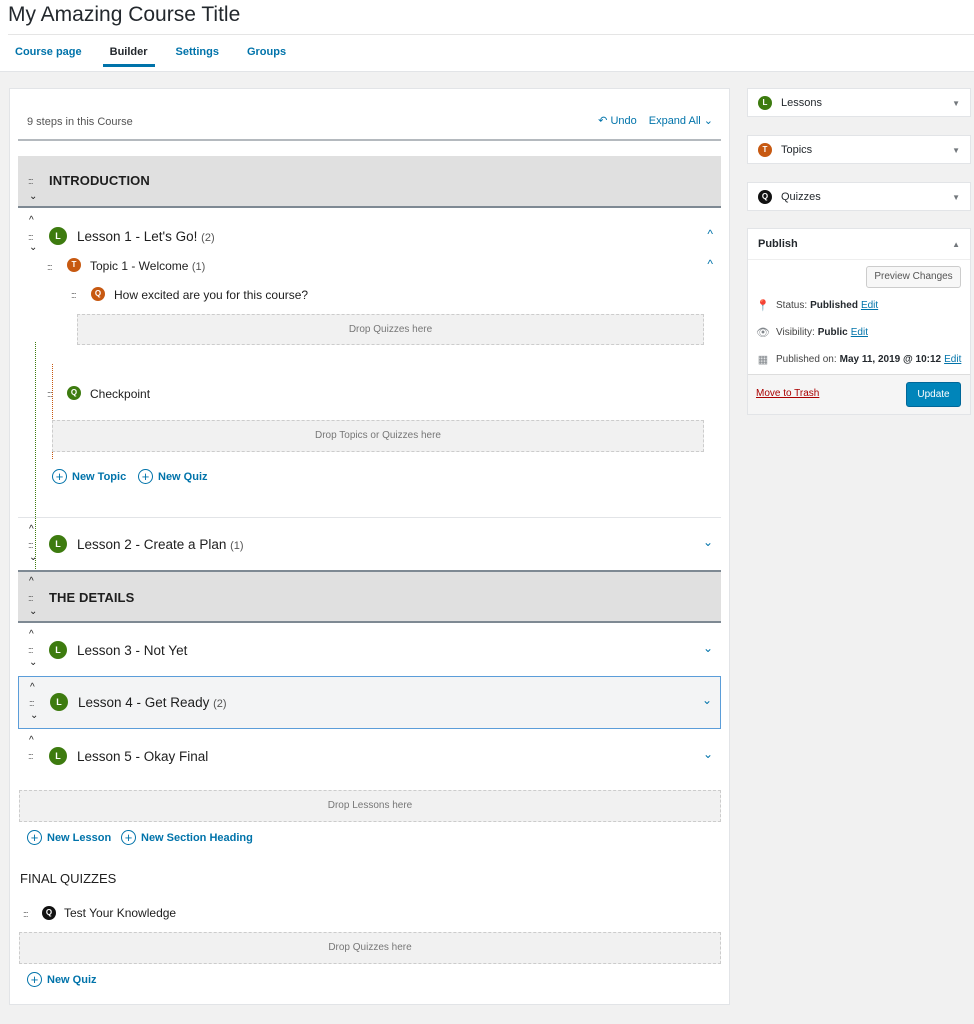 The image size is (974, 1024). Describe the element at coordinates (146, 236) in the screenshot. I see `lesson-title: Lesson 1 - Let's Go! (2)` at that location.